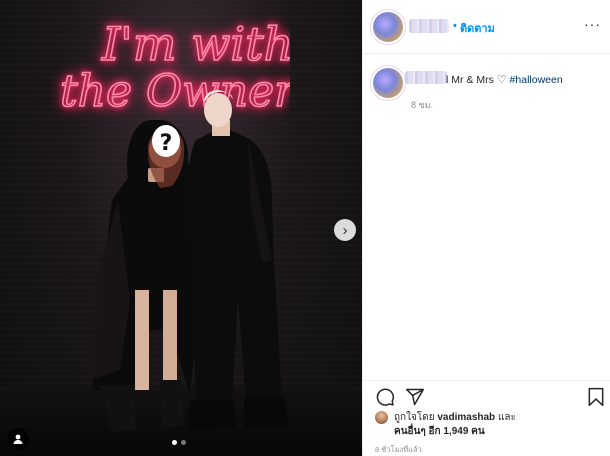  I want to click on post-caption: l Mr & Mrs ♡ #halloween, so click(504, 79).